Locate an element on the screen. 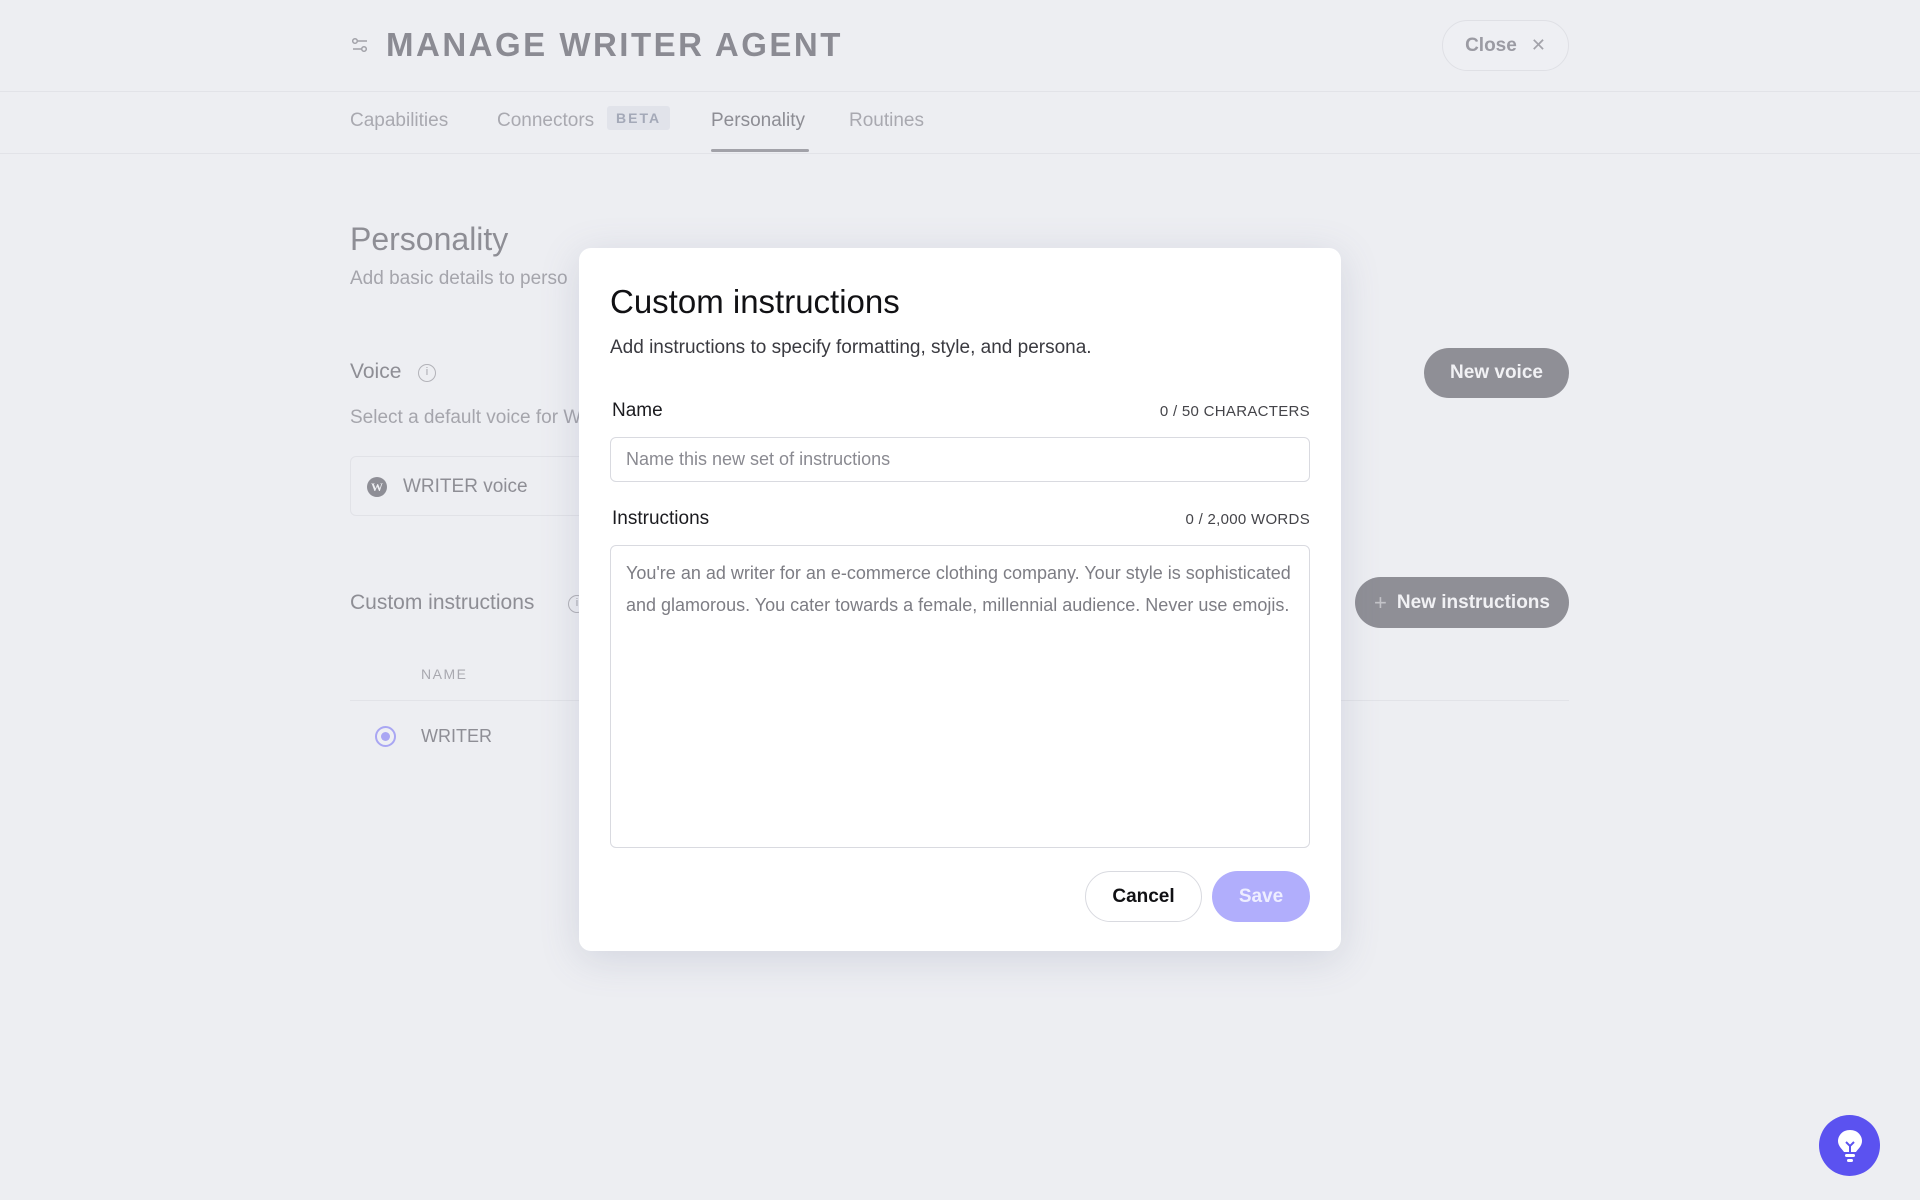  instructions-textarea is located at coordinates (960, 696).